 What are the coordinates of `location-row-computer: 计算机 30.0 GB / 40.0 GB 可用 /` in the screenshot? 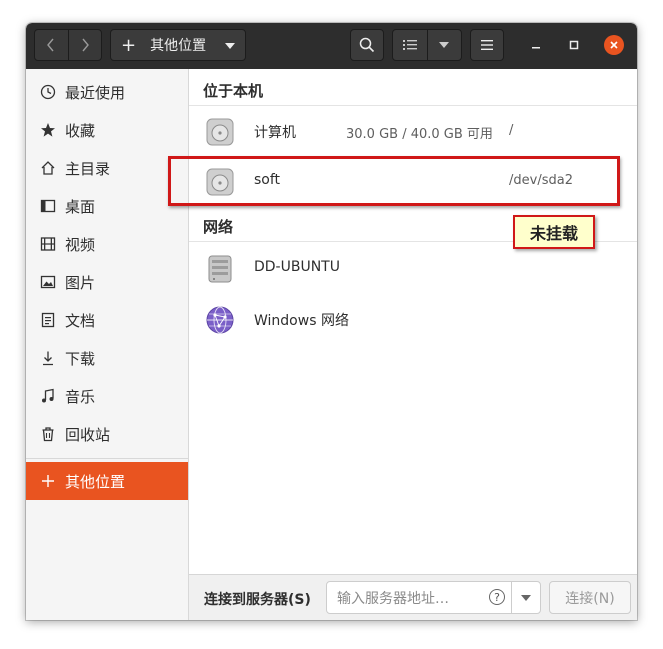 It's located at (413, 132).